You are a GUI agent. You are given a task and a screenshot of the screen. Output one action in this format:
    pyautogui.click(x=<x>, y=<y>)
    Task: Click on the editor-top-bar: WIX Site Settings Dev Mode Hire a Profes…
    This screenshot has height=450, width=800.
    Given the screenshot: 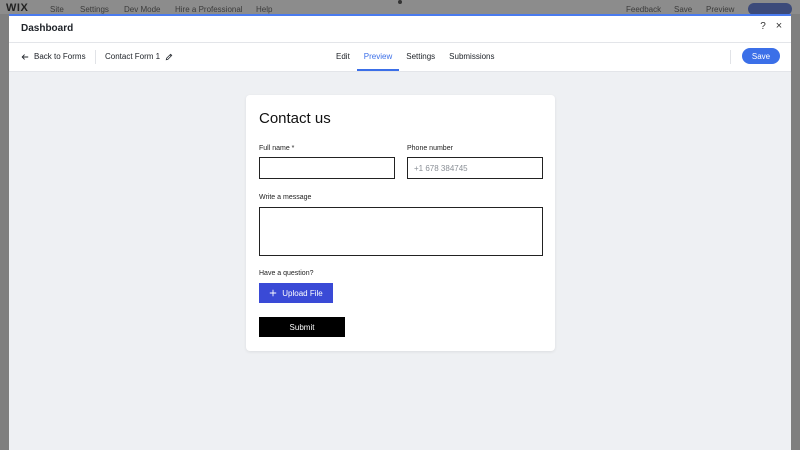 What is the action you would take?
    pyautogui.click(x=400, y=7)
    